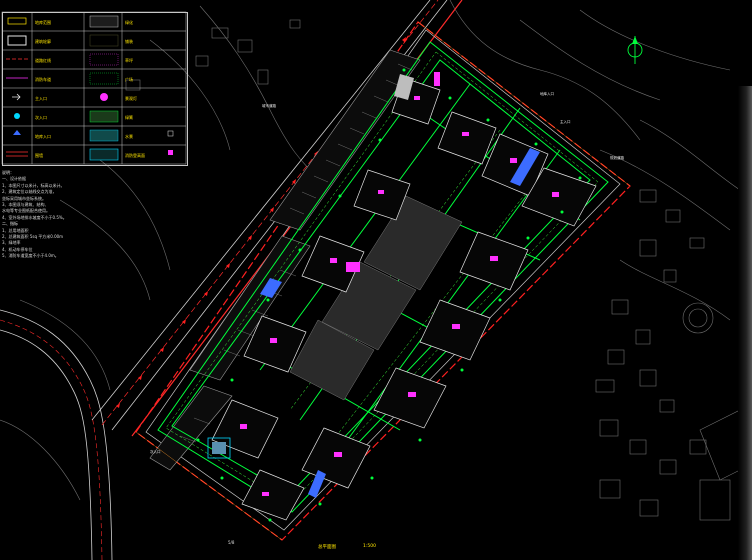  What do you see at coordinates (131, 98) in the screenshot?
I see `legend-label: 景观灯` at bounding box center [131, 98].